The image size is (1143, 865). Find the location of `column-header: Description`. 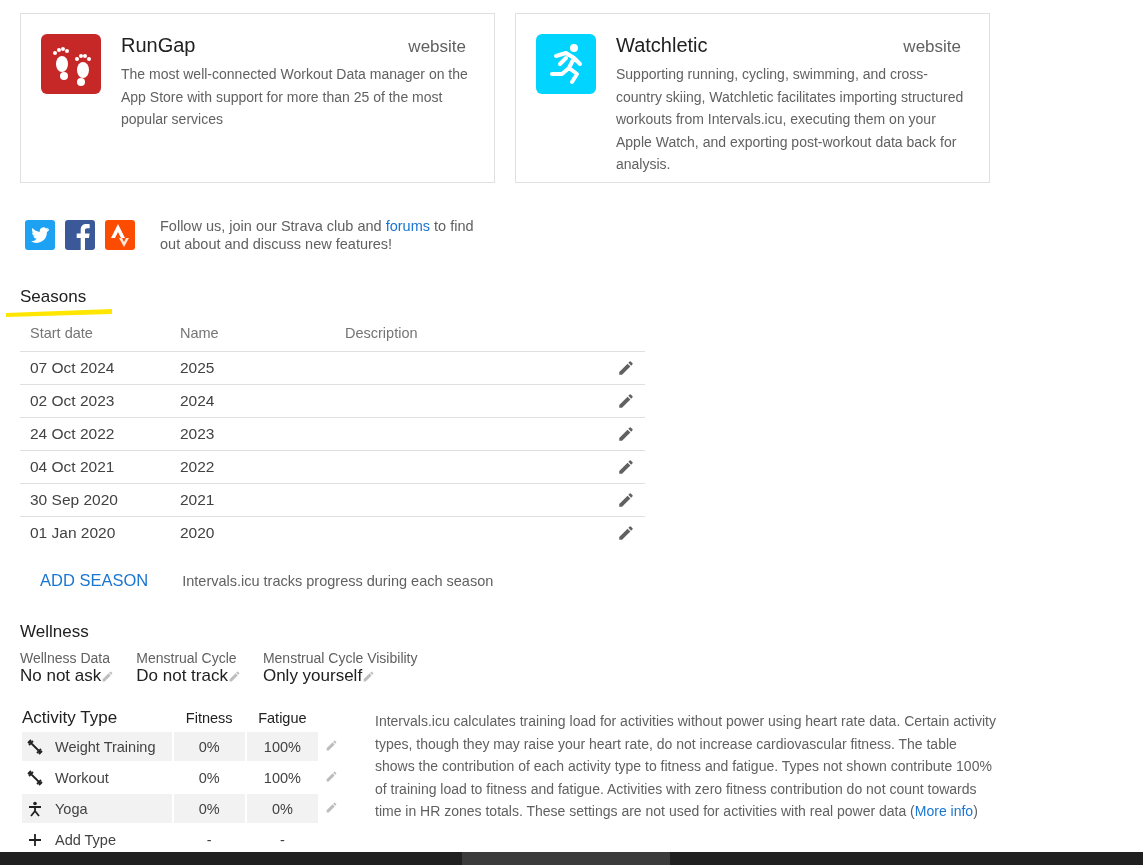

column-header: Description is located at coordinates (381, 333).